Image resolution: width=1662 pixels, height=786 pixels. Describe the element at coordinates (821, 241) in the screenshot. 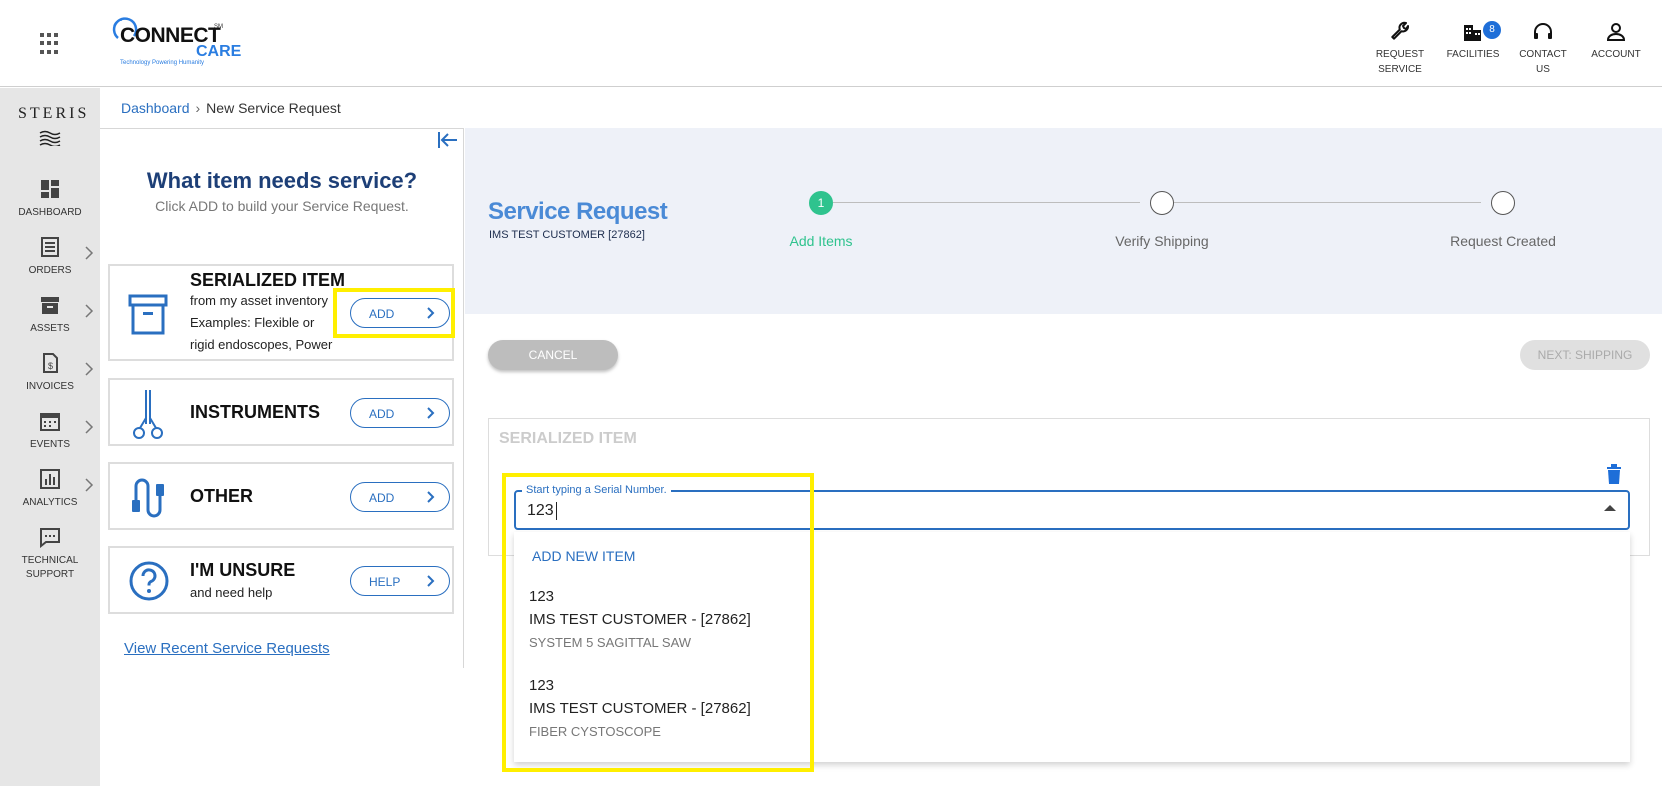

I see `step-1-label: Add Items` at that location.